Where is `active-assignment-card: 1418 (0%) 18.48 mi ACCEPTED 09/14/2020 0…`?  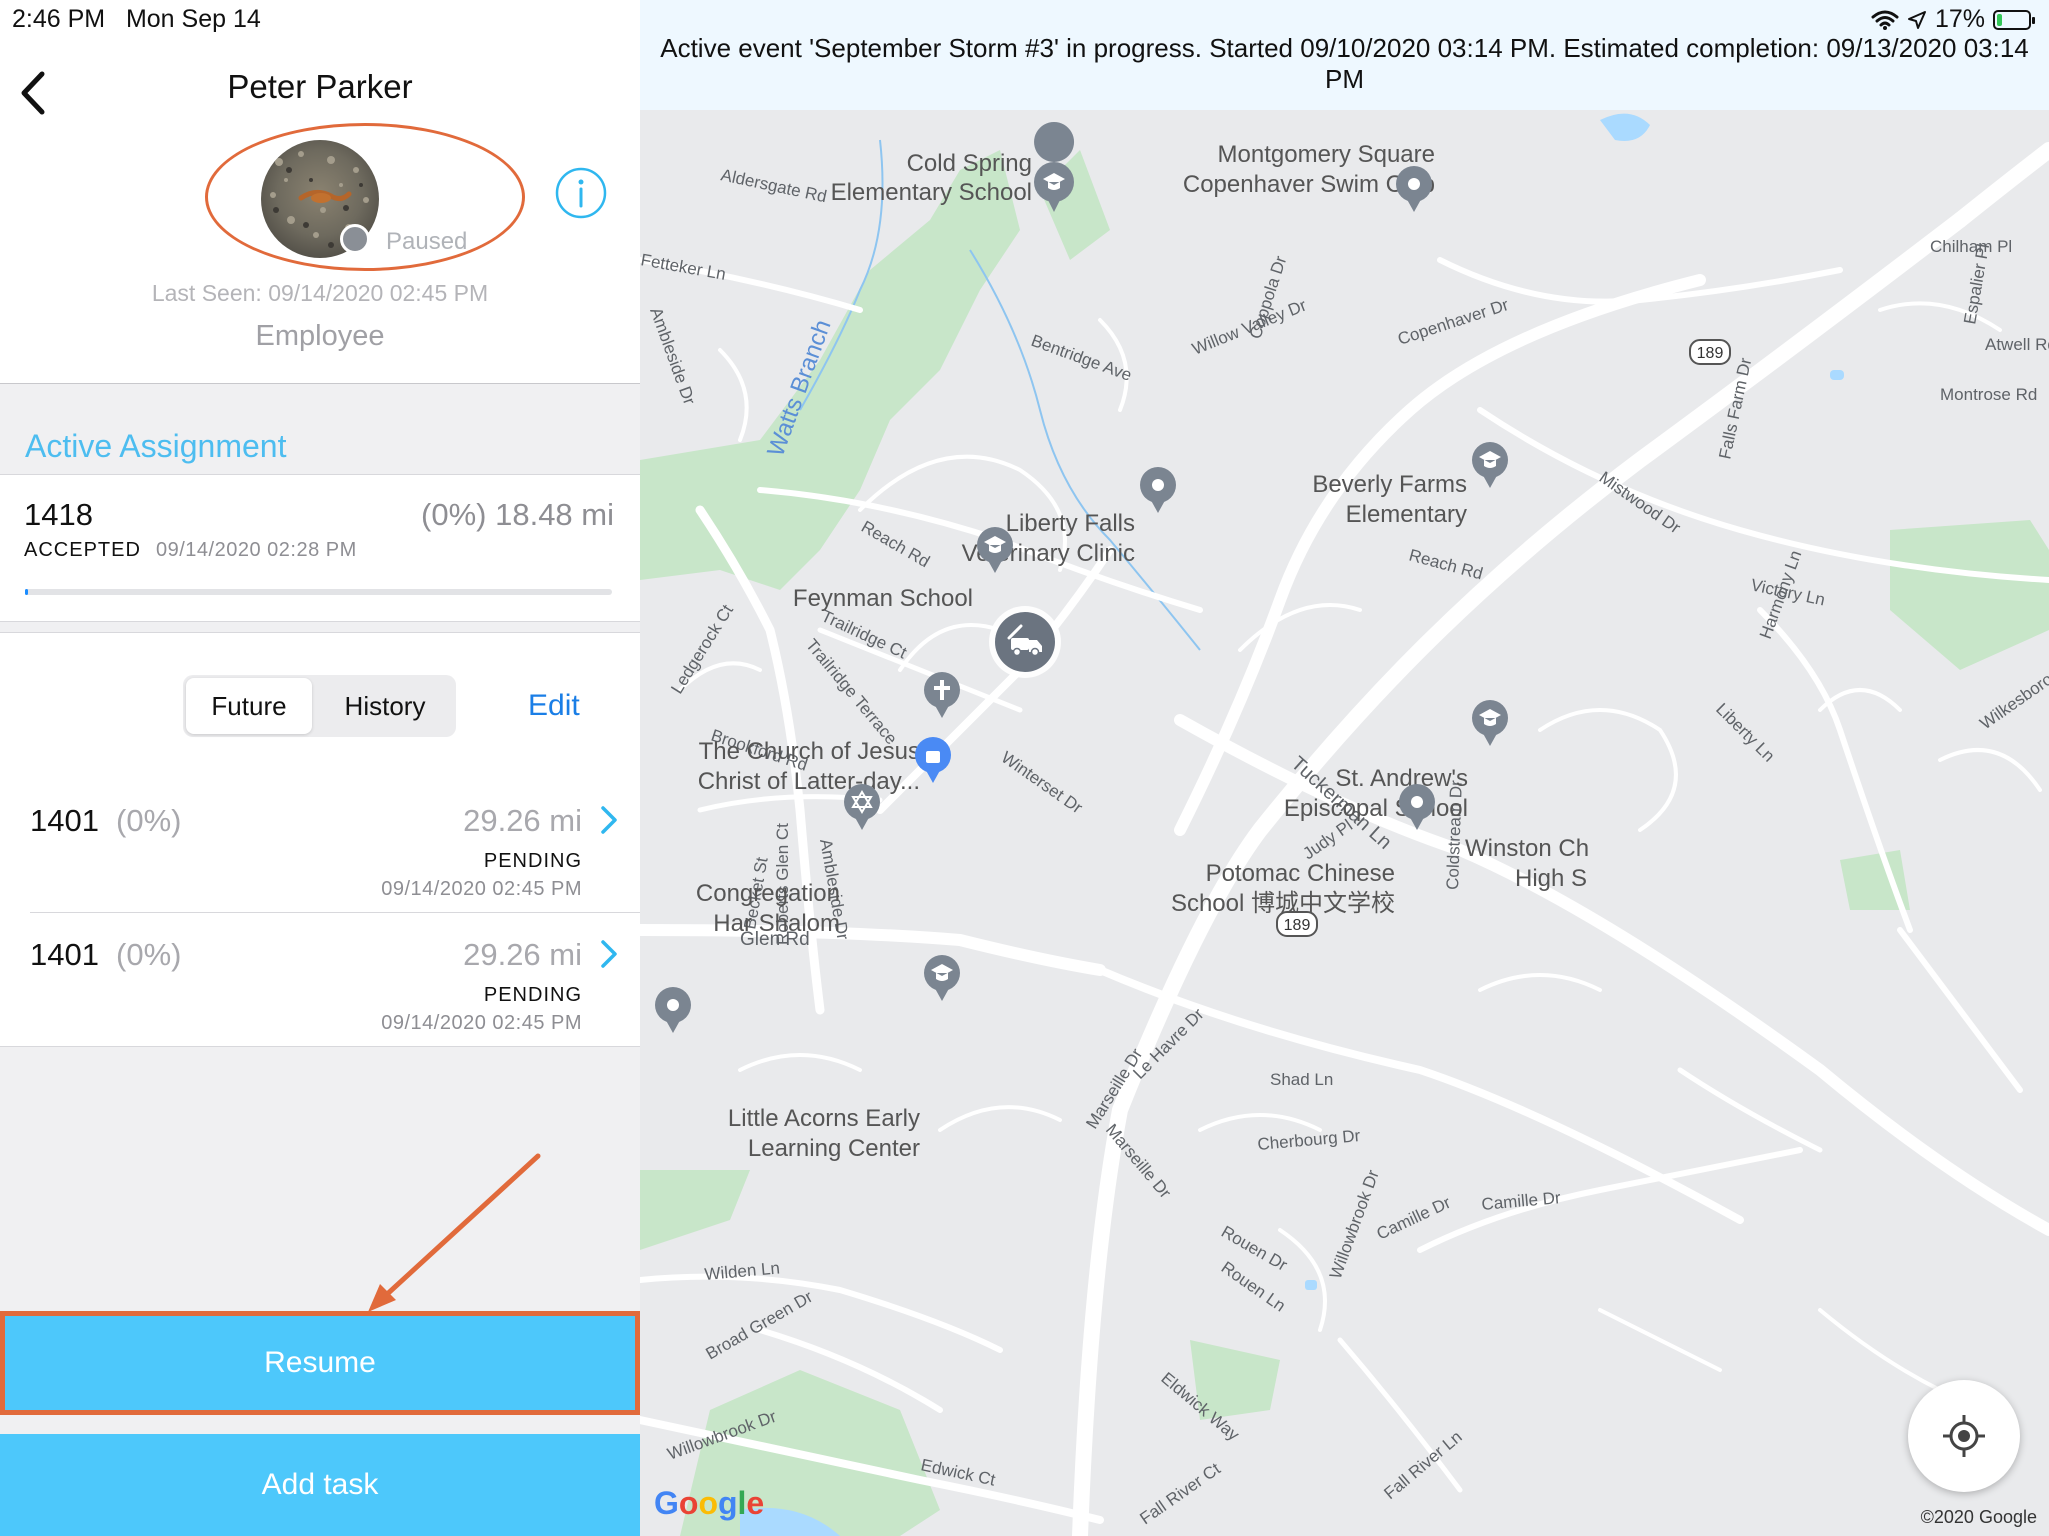 active-assignment-card: 1418 (0%) 18.48 mi ACCEPTED 09/14/2020 0… is located at coordinates (320, 548).